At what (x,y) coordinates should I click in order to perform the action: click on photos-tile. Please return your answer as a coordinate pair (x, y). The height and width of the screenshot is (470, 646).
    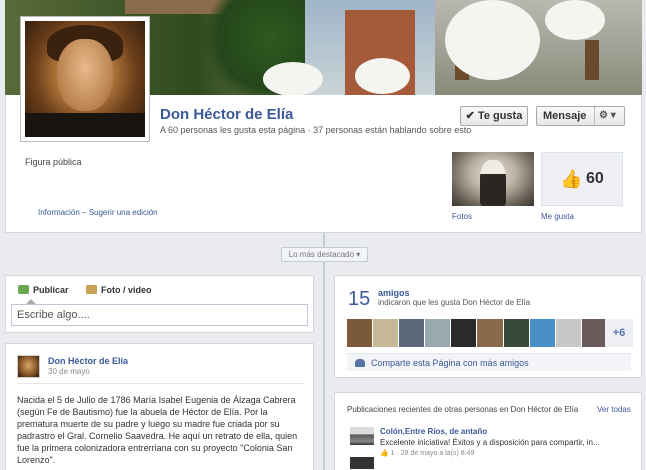
    Looking at the image, I should click on (493, 179).